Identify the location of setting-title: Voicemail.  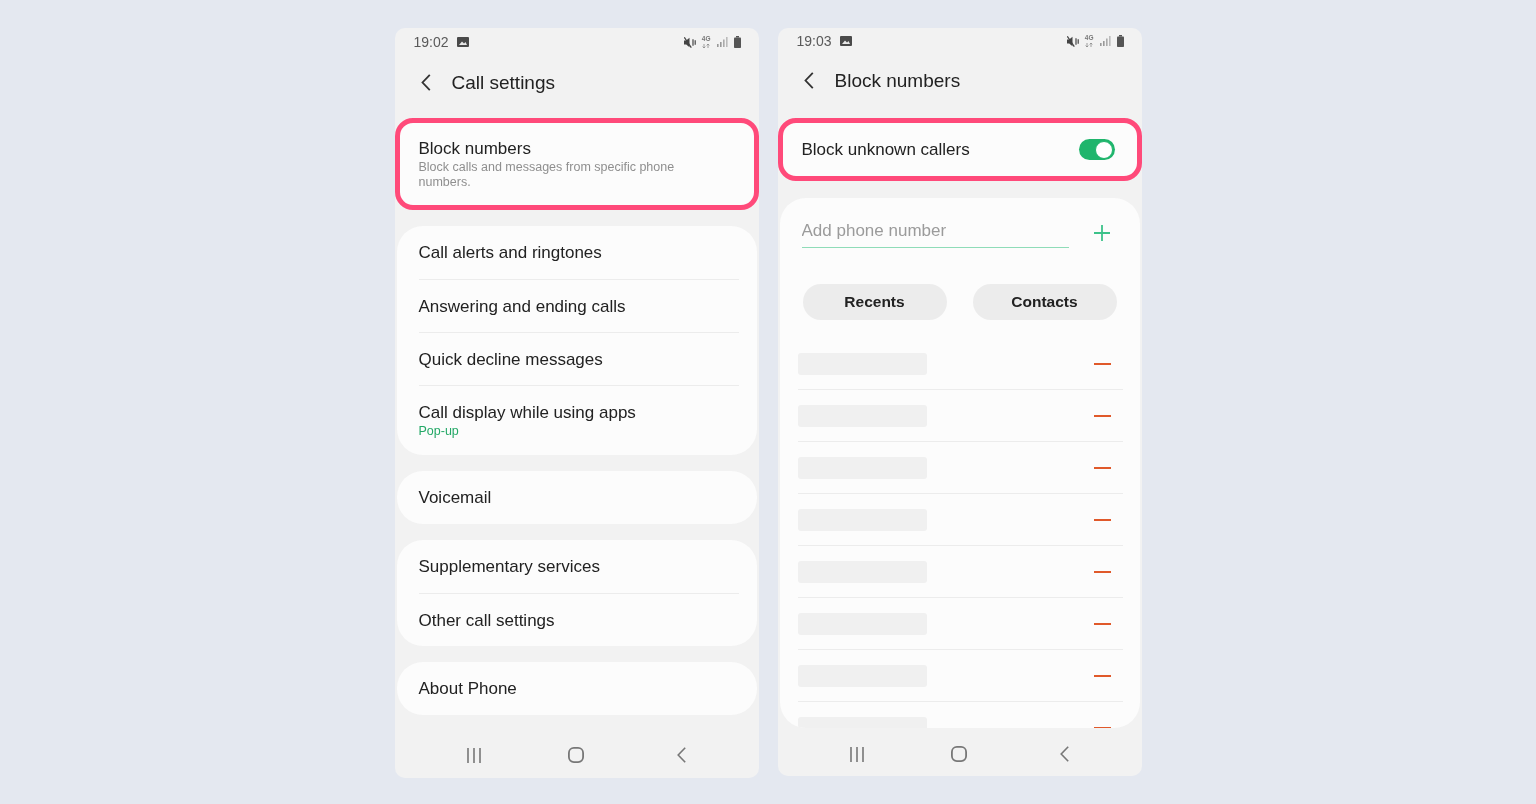
(578, 497).